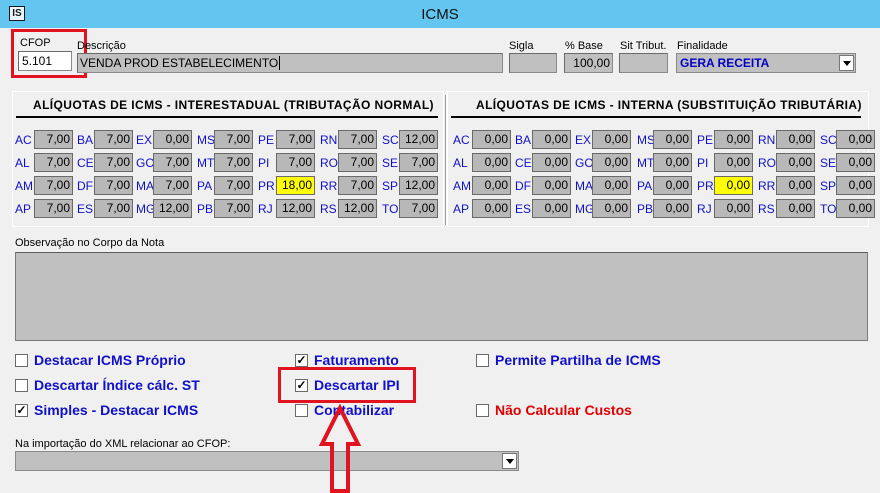 Image resolution: width=880 pixels, height=493 pixels. Describe the element at coordinates (828, 209) in the screenshot. I see `interna-uf-label: TO` at that location.